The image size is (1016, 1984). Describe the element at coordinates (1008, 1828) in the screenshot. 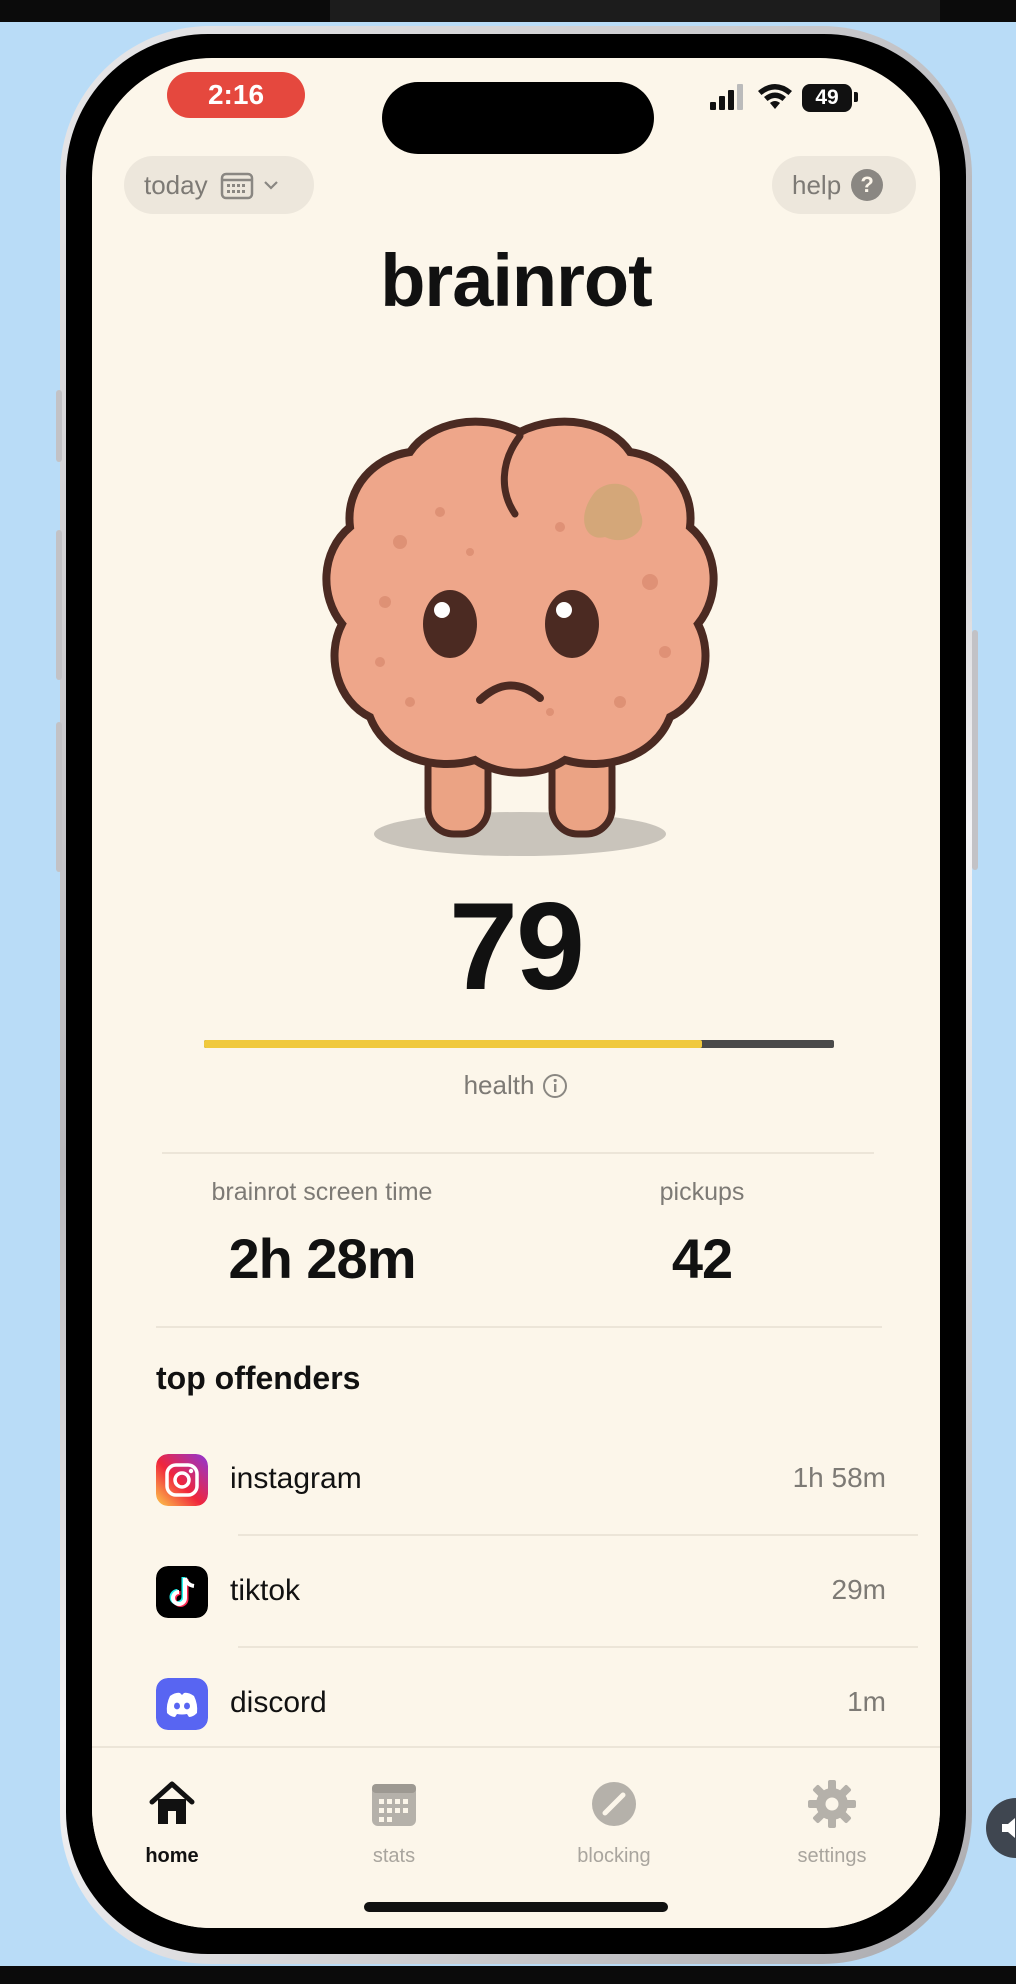

I see `speaker-icon` at that location.